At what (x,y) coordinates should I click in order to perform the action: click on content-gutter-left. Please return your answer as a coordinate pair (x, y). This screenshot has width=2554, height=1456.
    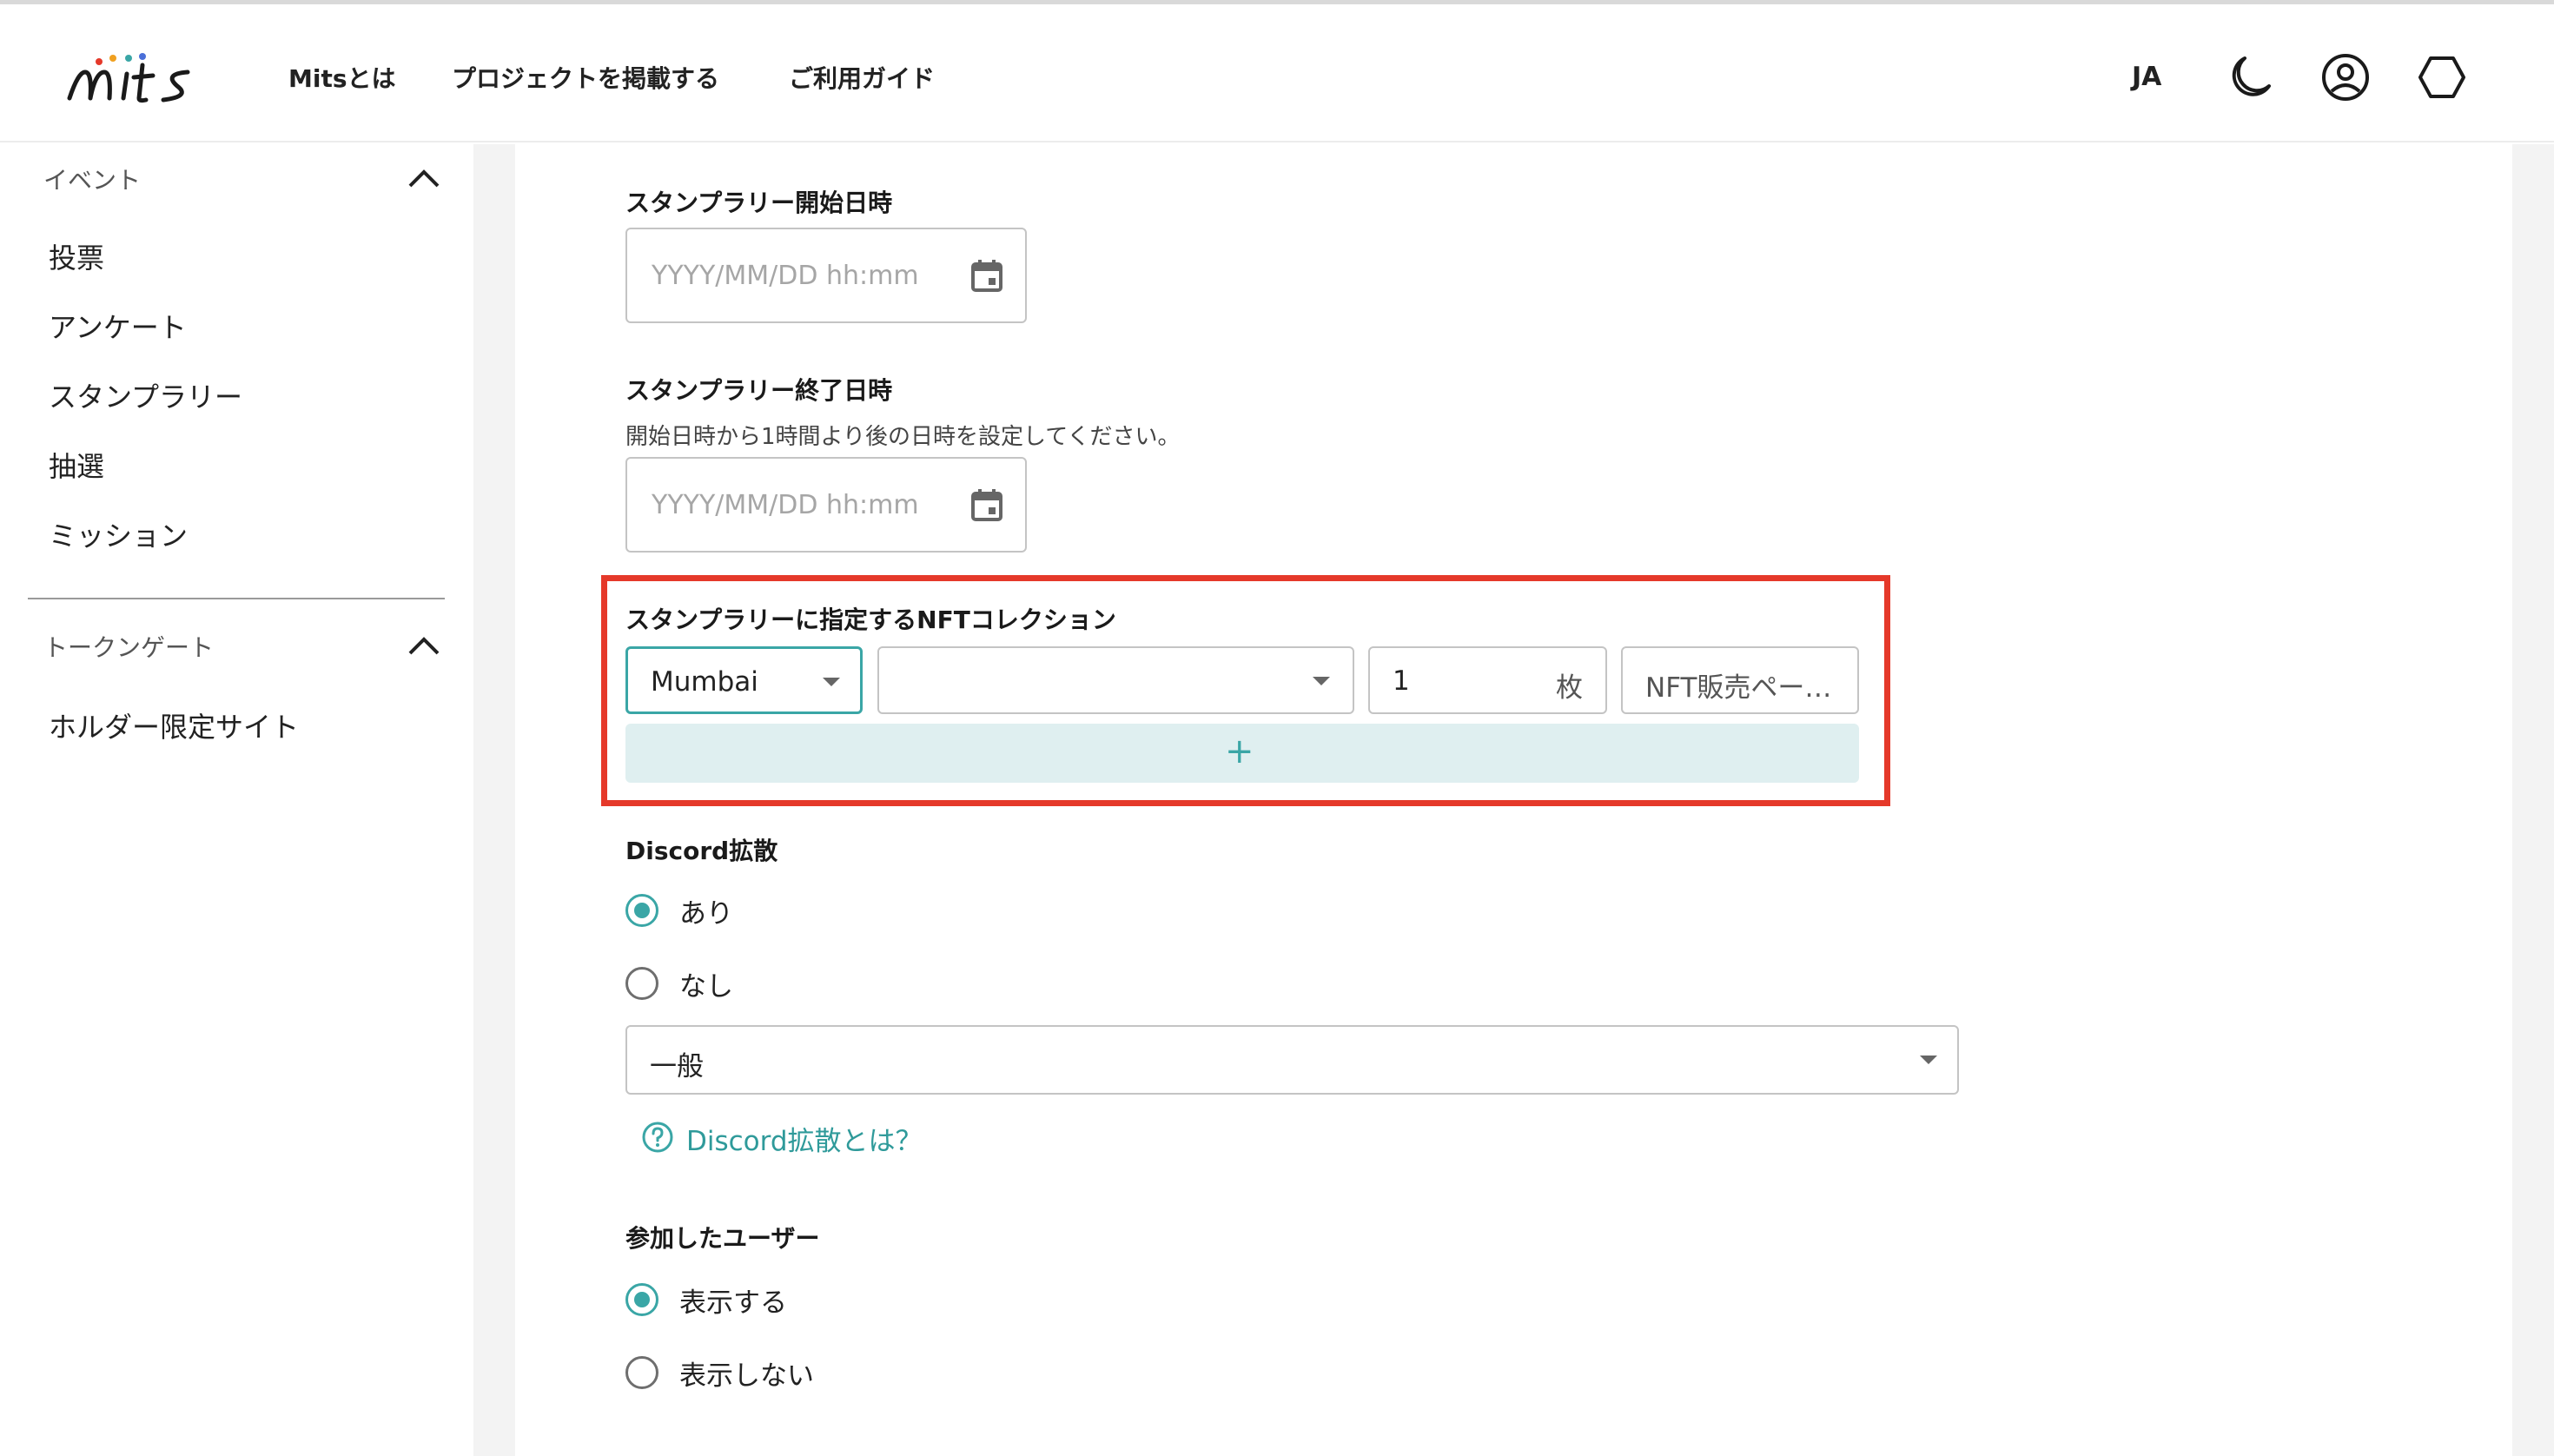
    Looking at the image, I should click on (494, 800).